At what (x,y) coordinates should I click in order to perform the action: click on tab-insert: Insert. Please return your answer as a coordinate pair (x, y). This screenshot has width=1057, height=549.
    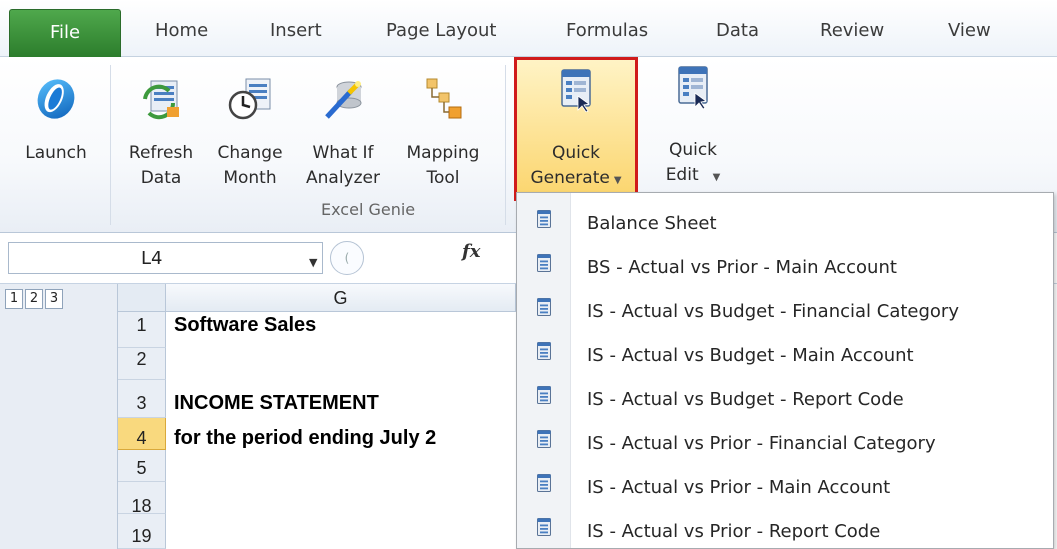
    Looking at the image, I should click on (296, 30).